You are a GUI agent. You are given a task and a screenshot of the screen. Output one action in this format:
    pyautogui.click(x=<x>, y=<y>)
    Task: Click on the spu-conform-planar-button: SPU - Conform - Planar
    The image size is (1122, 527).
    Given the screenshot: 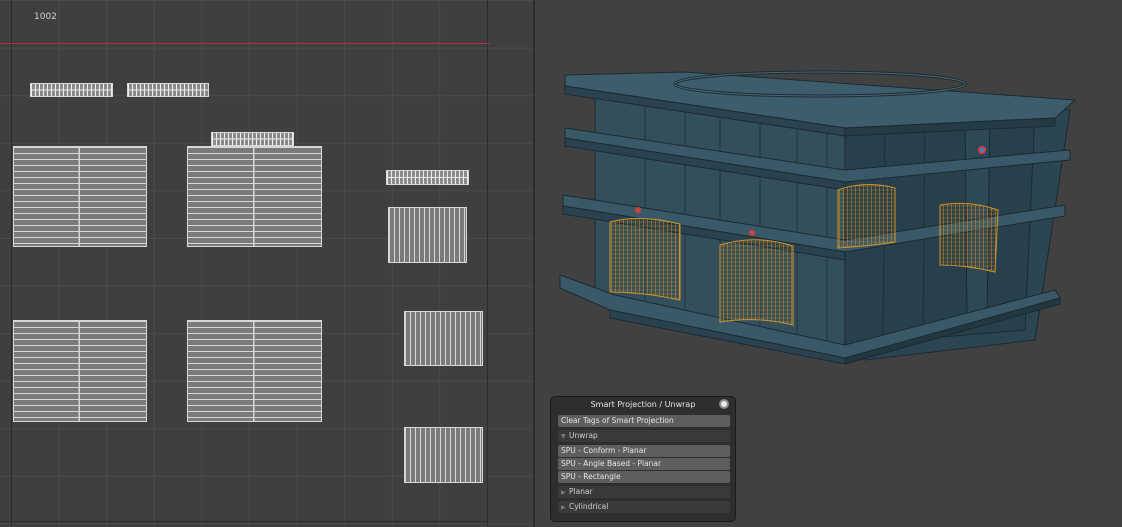 What is the action you would take?
    pyautogui.click(x=644, y=451)
    